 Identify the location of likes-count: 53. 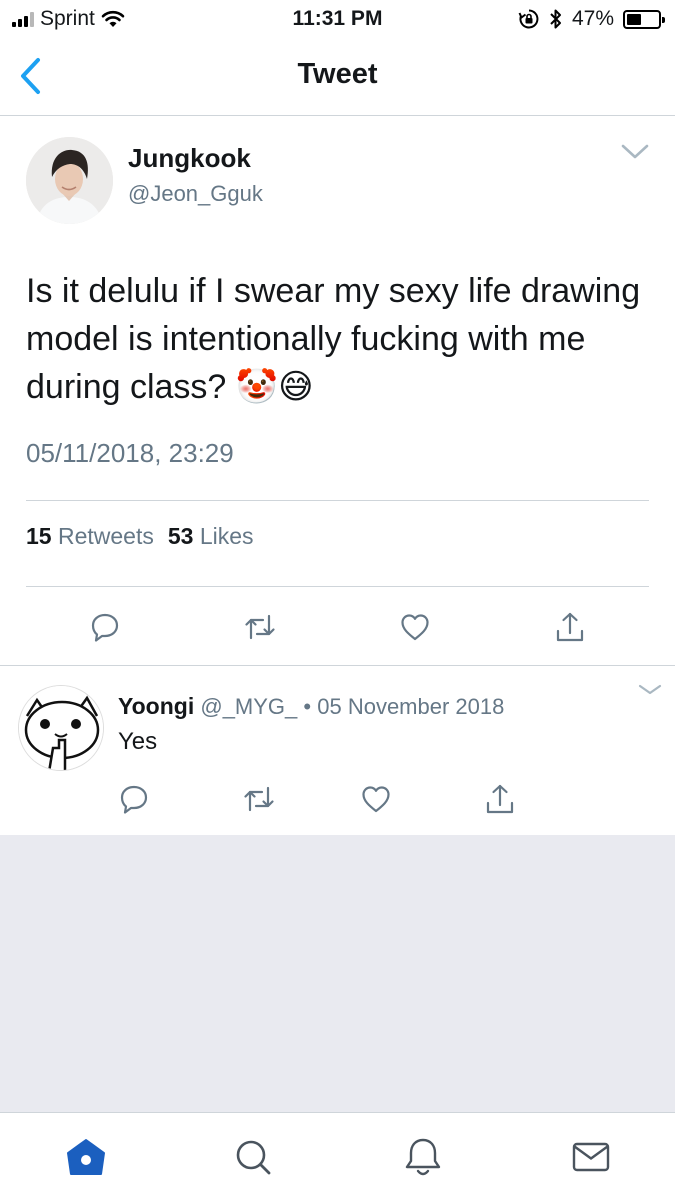
(180, 536).